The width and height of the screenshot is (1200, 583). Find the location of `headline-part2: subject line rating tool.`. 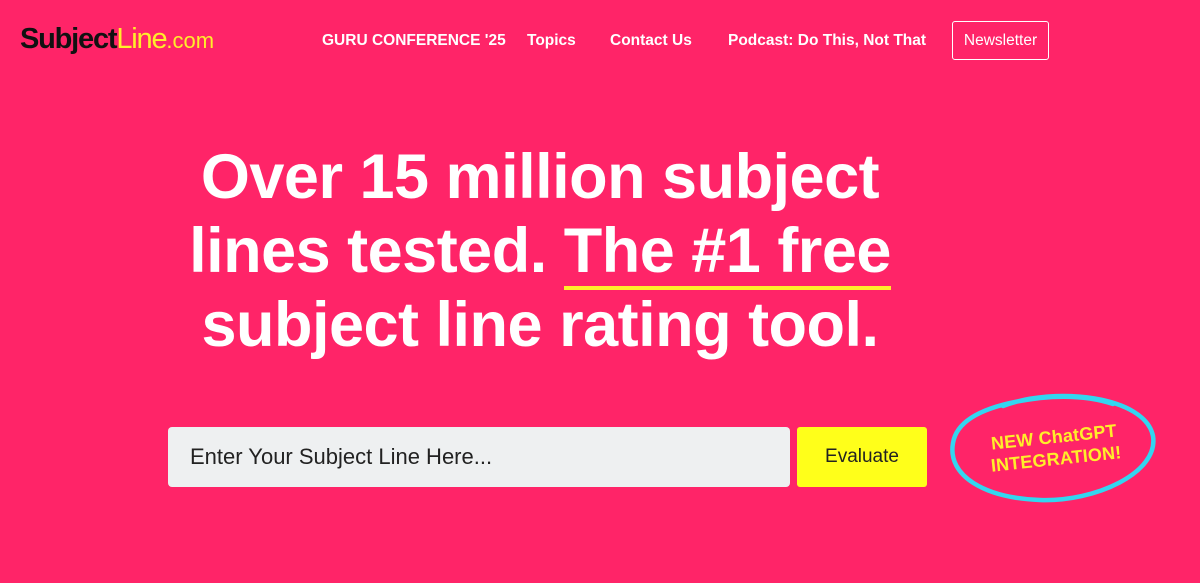

headline-part2: subject line rating tool. is located at coordinates (540, 325).